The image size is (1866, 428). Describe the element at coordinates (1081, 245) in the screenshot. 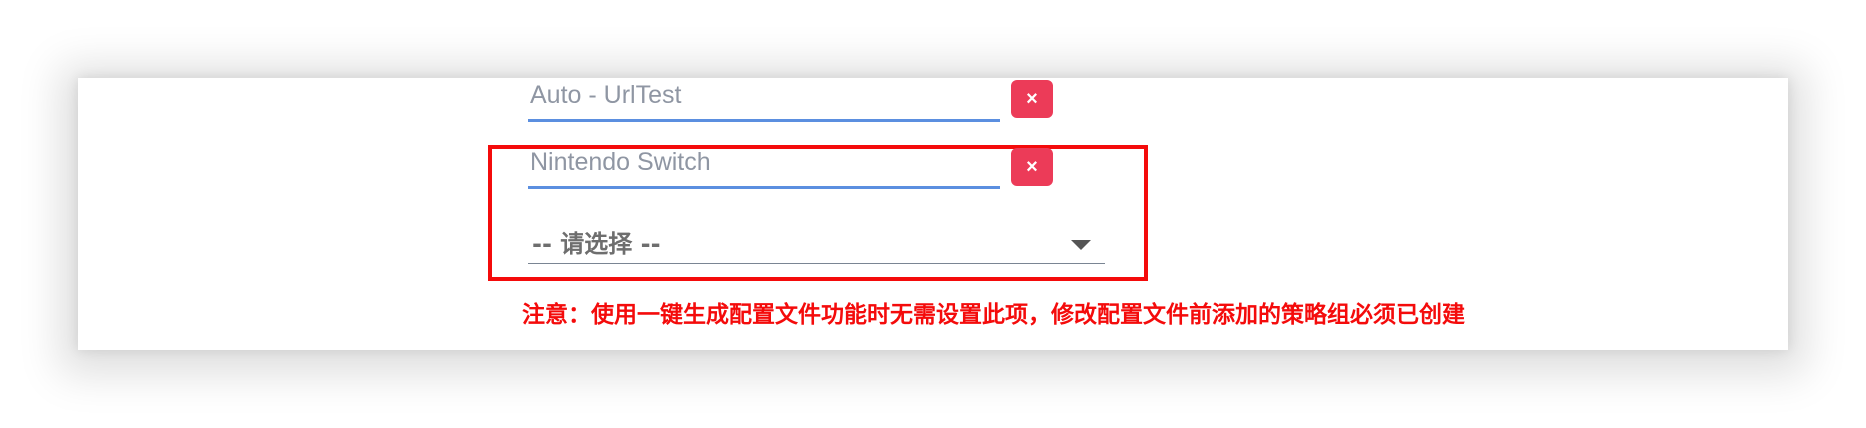

I see `chevron-down-icon` at that location.